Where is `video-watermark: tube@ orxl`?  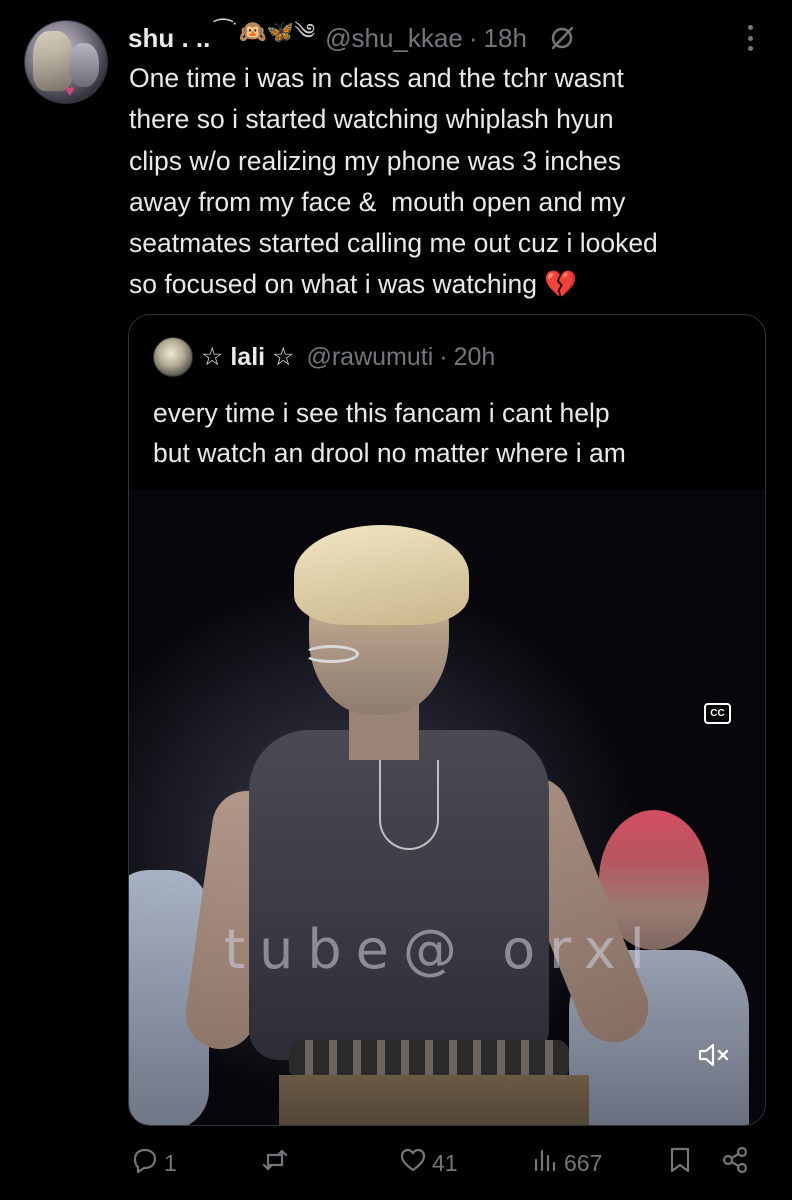 video-watermark: tube@ orxl is located at coordinates (441, 949).